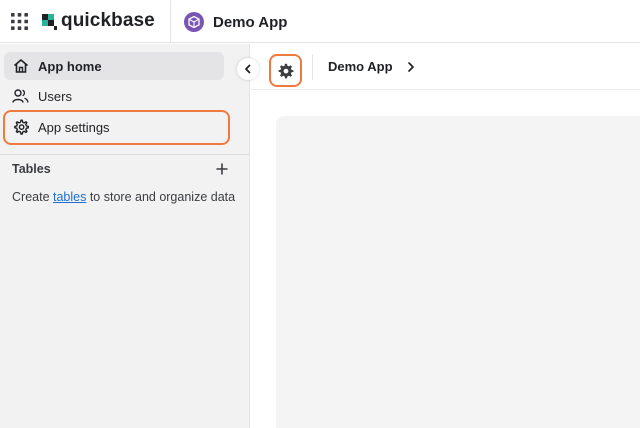 This screenshot has width=640, height=428. Describe the element at coordinates (55, 96) in the screenshot. I see `sidebar-item-label: Users` at that location.